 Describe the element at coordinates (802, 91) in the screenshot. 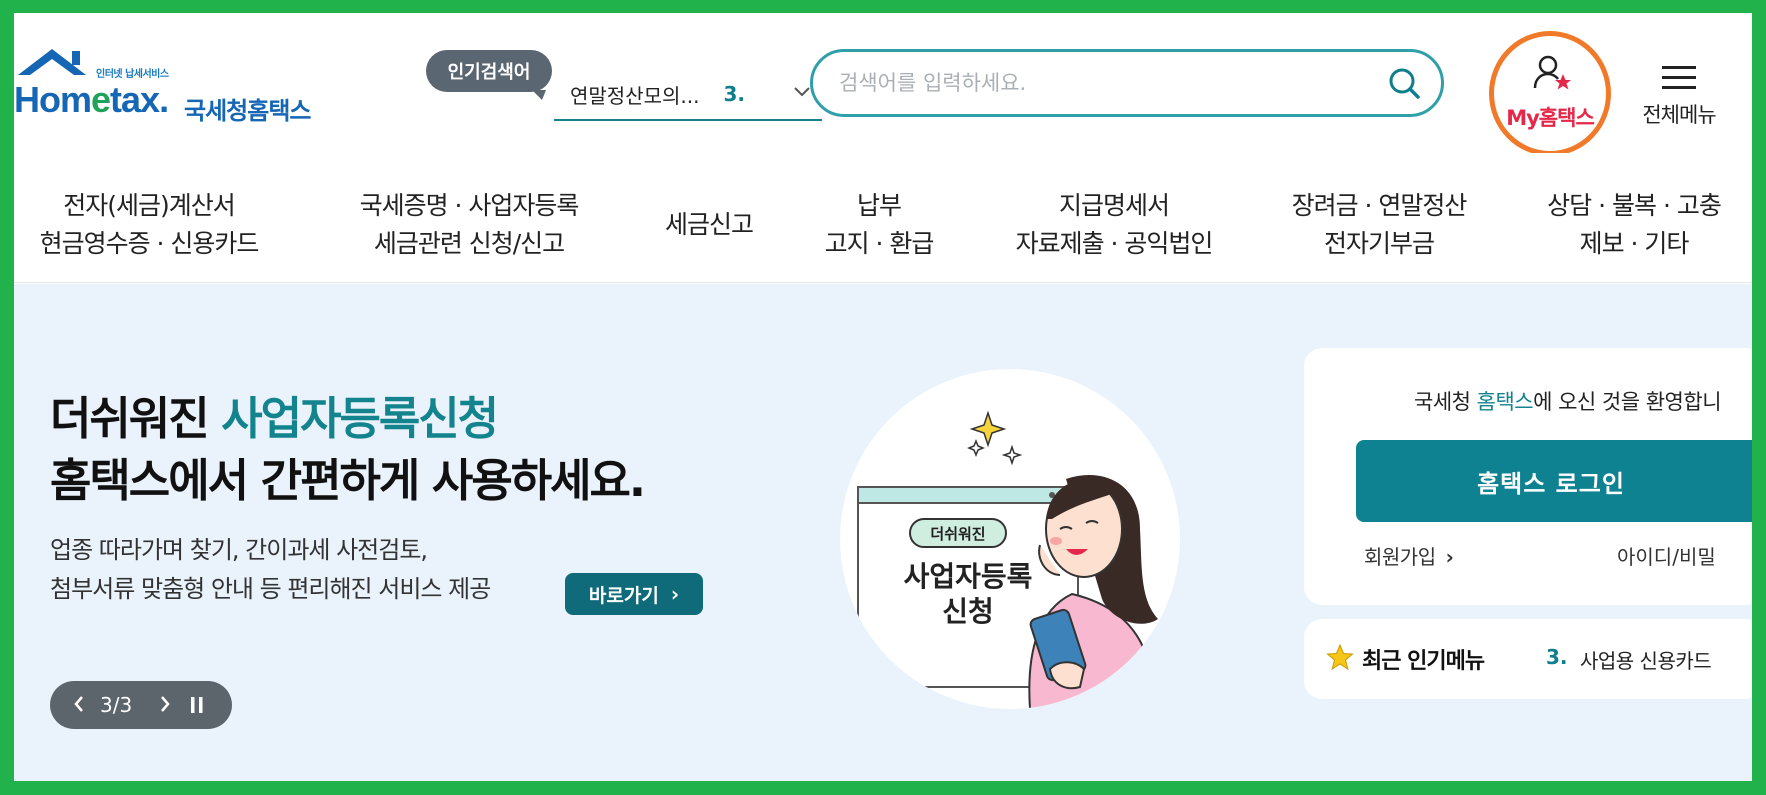

I see `chevron-down-icon` at that location.